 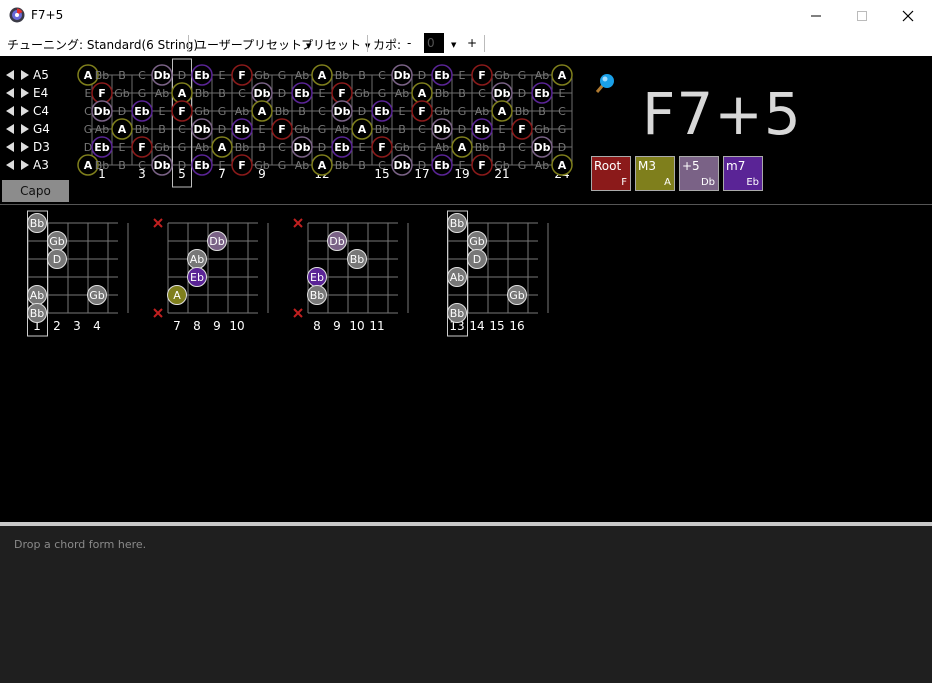 What do you see at coordinates (605, 85) in the screenshot?
I see `search-icon` at bounding box center [605, 85].